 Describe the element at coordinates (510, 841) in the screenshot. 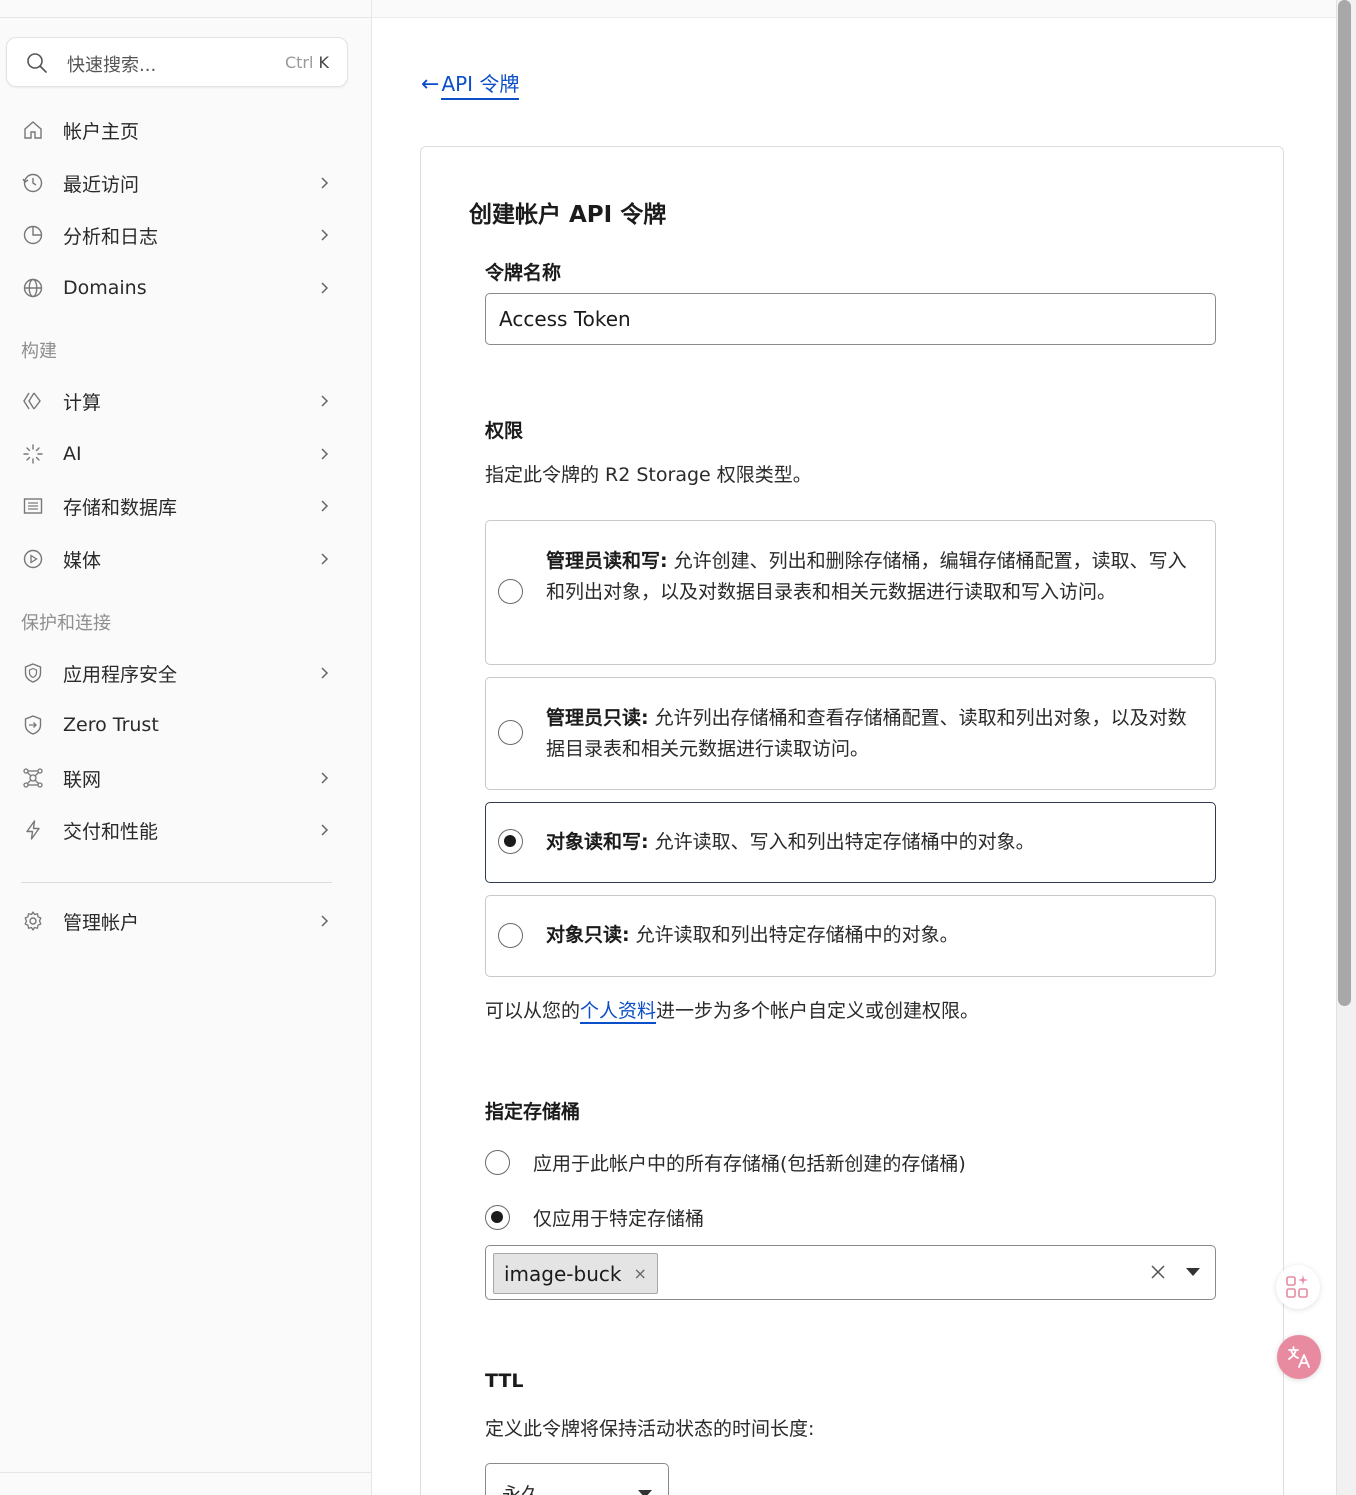

I see `permission-radio-checked` at that location.